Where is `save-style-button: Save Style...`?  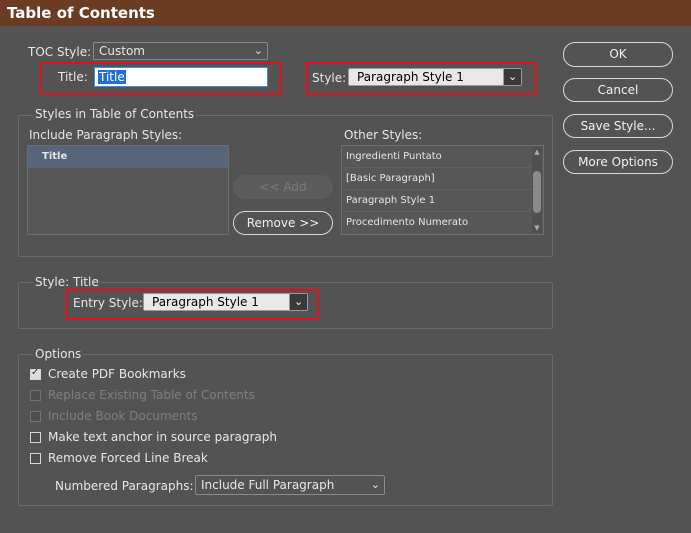
save-style-button: Save Style... is located at coordinates (618, 126).